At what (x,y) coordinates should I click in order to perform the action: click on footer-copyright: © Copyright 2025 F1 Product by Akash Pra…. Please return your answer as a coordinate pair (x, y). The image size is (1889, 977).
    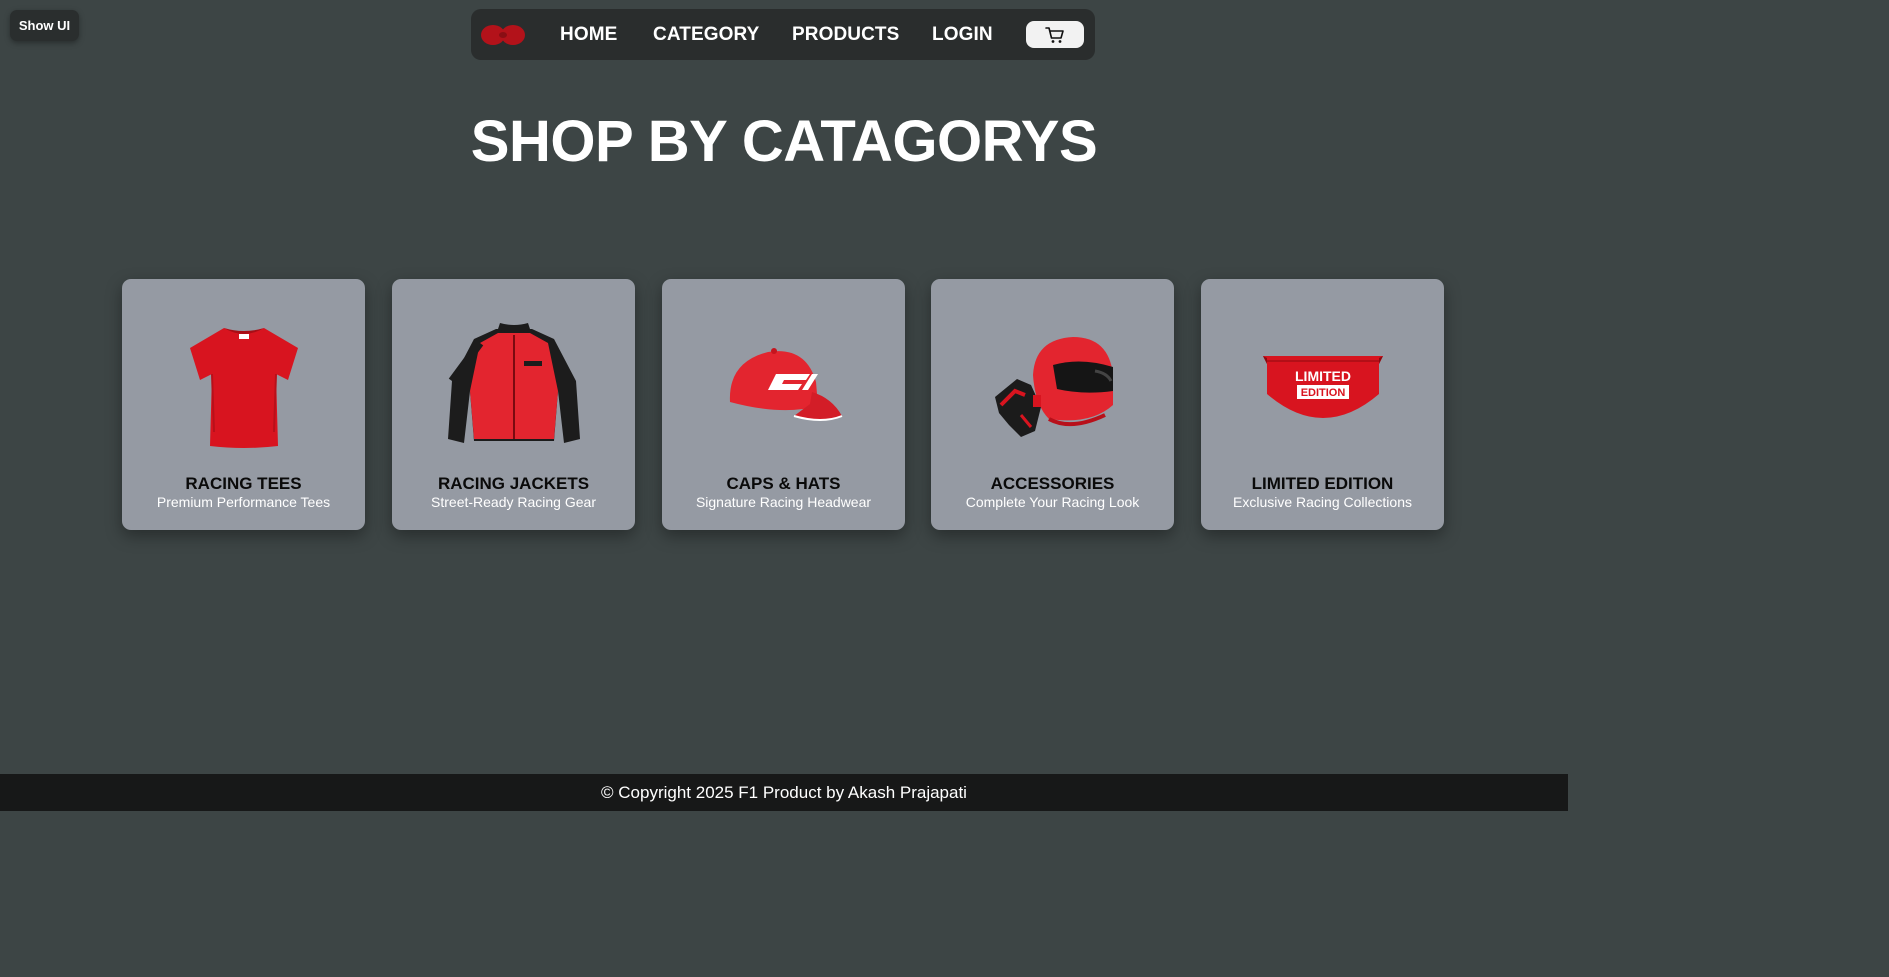
    Looking at the image, I should click on (784, 792).